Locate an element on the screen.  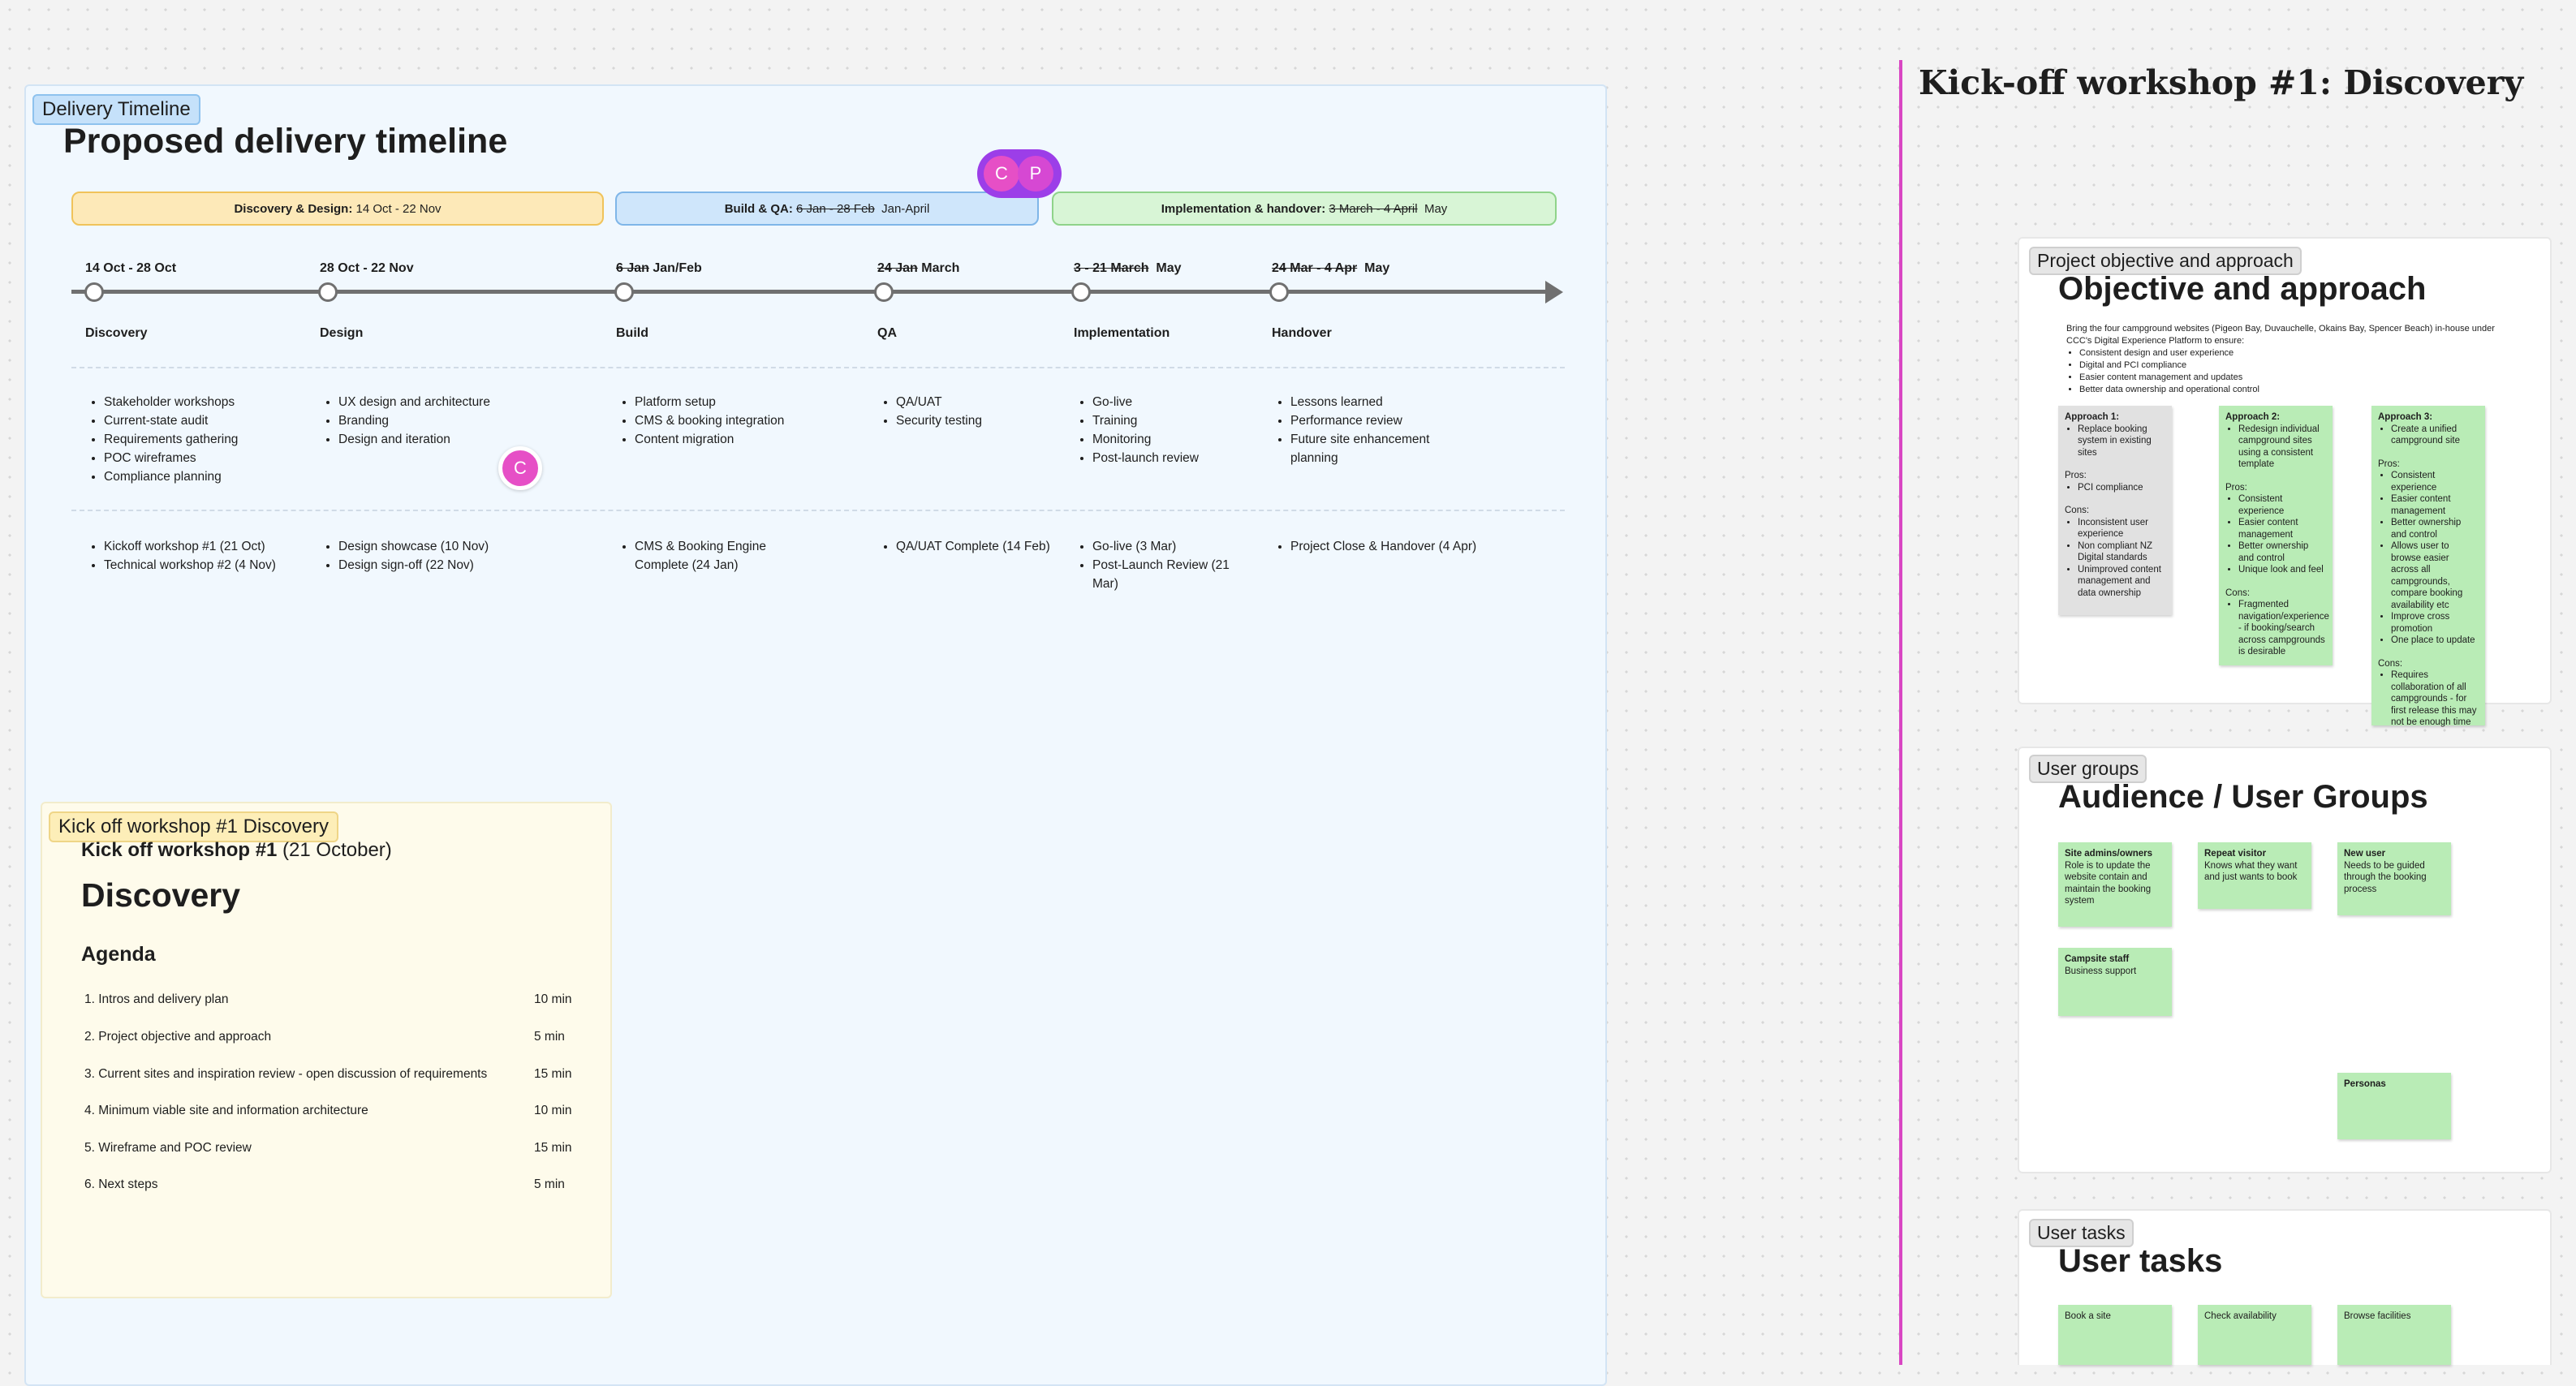
stage-milestones: Project Close & Handover (4 Apr) is located at coordinates (1375, 546).